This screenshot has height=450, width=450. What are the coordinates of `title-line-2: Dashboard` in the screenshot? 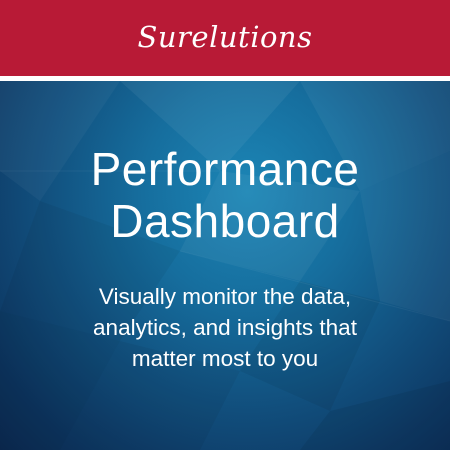 It's located at (225, 221).